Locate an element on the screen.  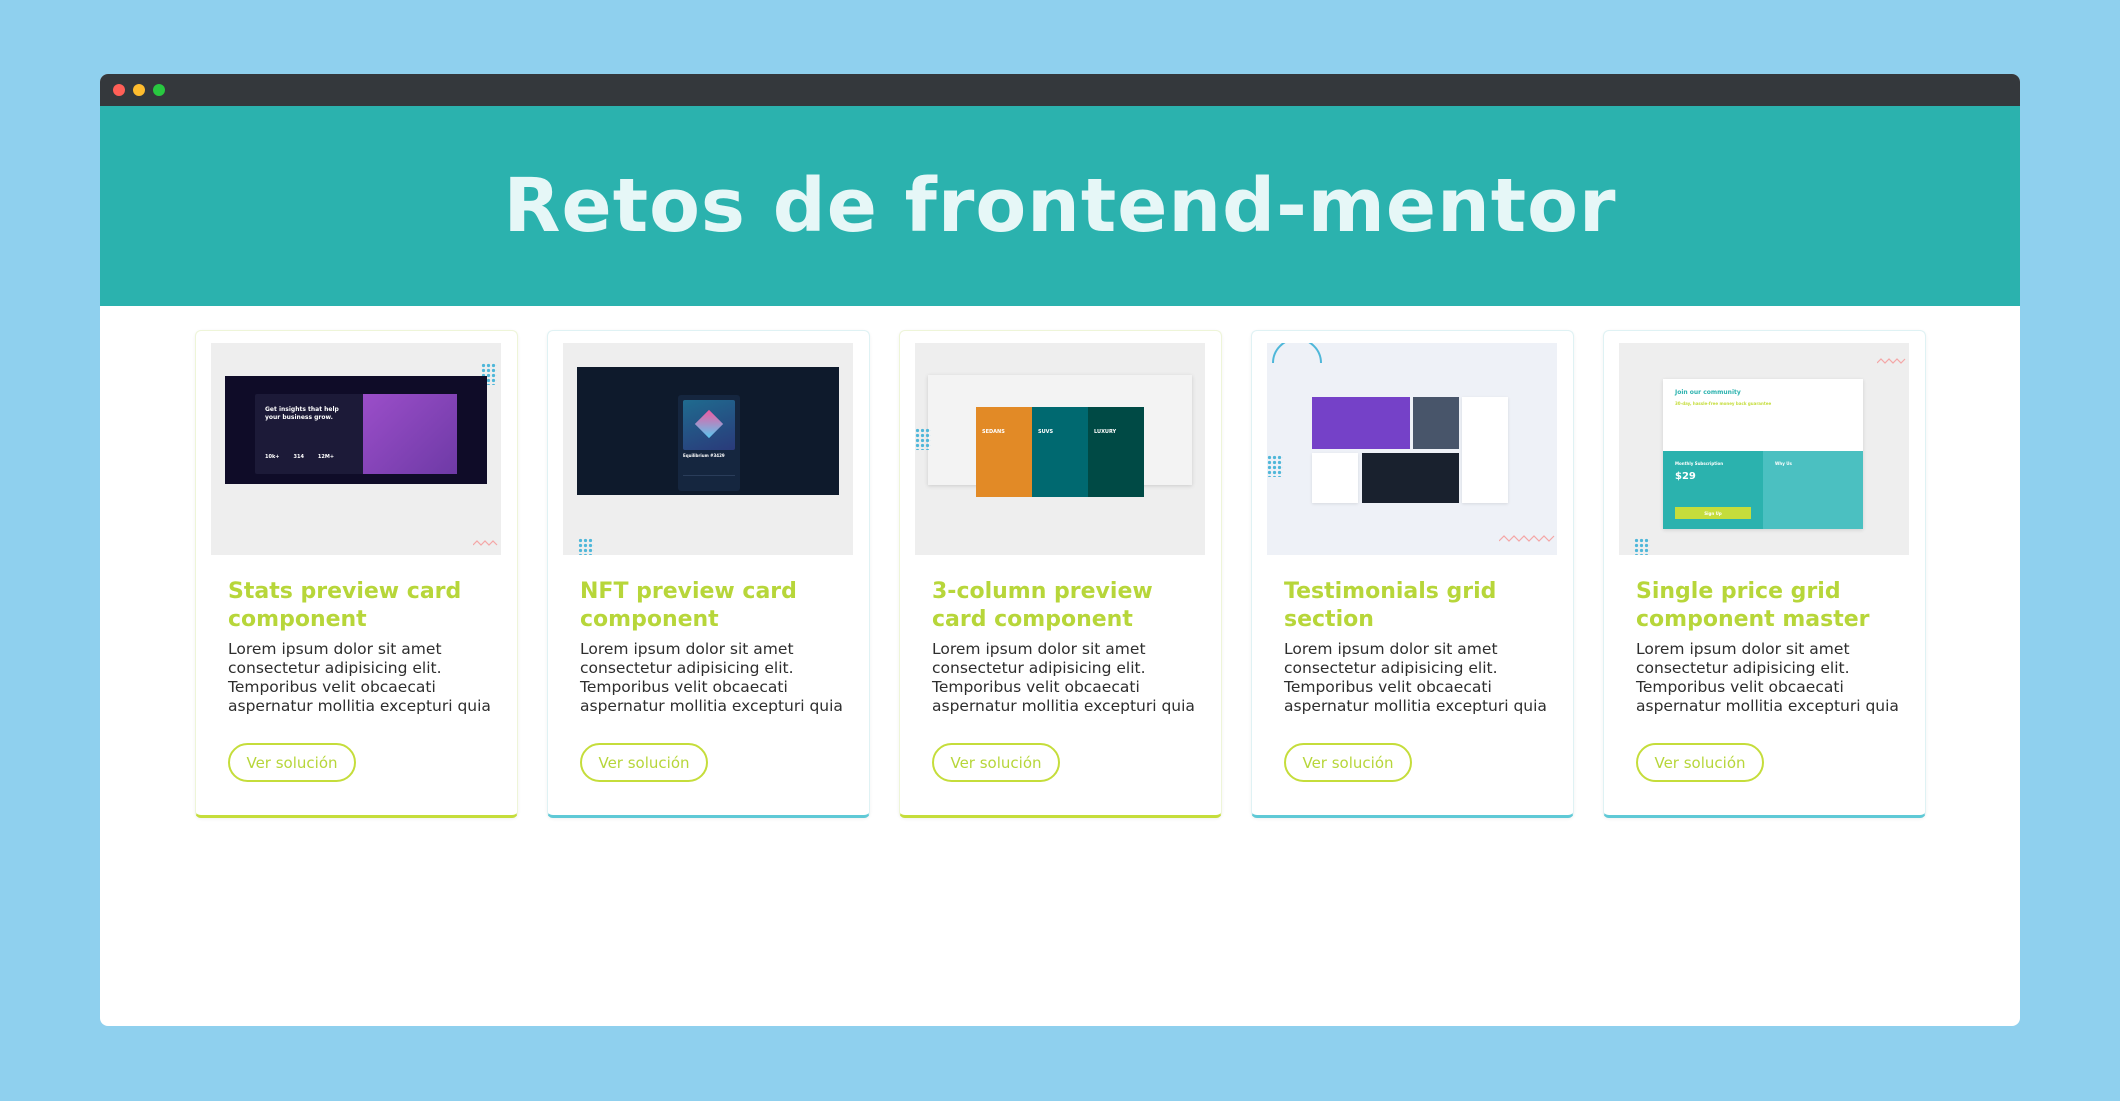
card-title: Single price grid component master is located at coordinates (1753, 605).